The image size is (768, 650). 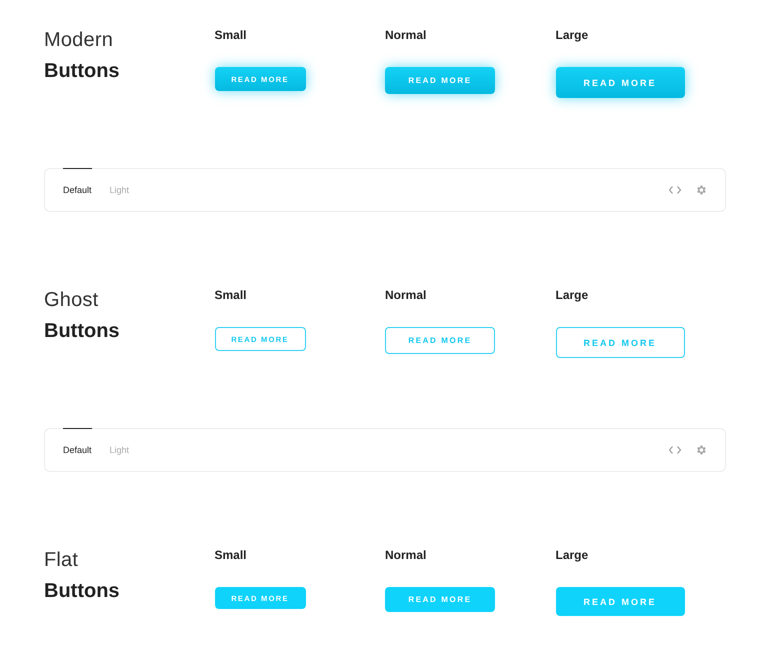 What do you see at coordinates (79, 40) in the screenshot?
I see `section-title: Modern` at bounding box center [79, 40].